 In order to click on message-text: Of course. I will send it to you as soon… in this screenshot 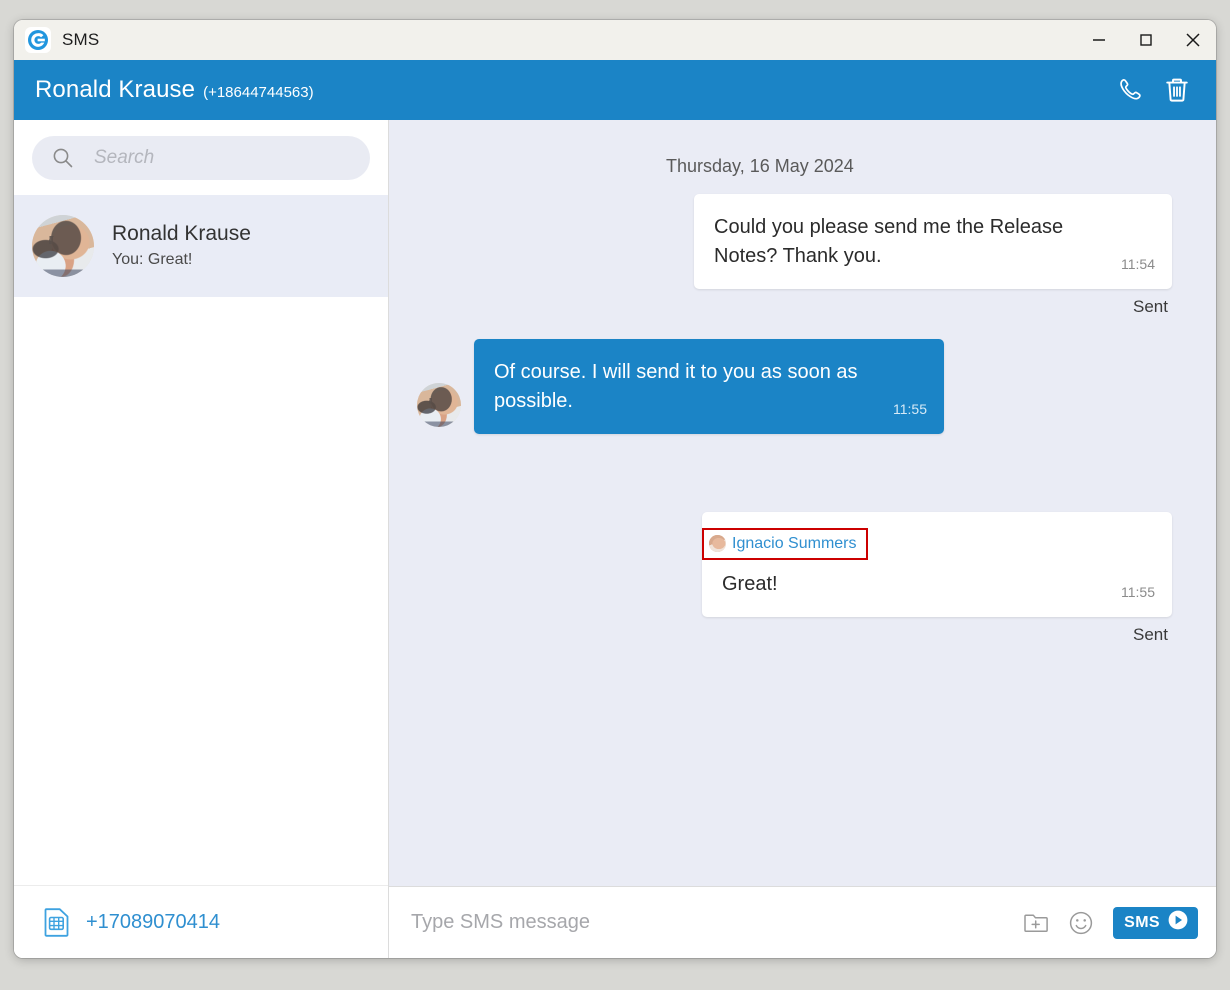, I will do `click(676, 386)`.